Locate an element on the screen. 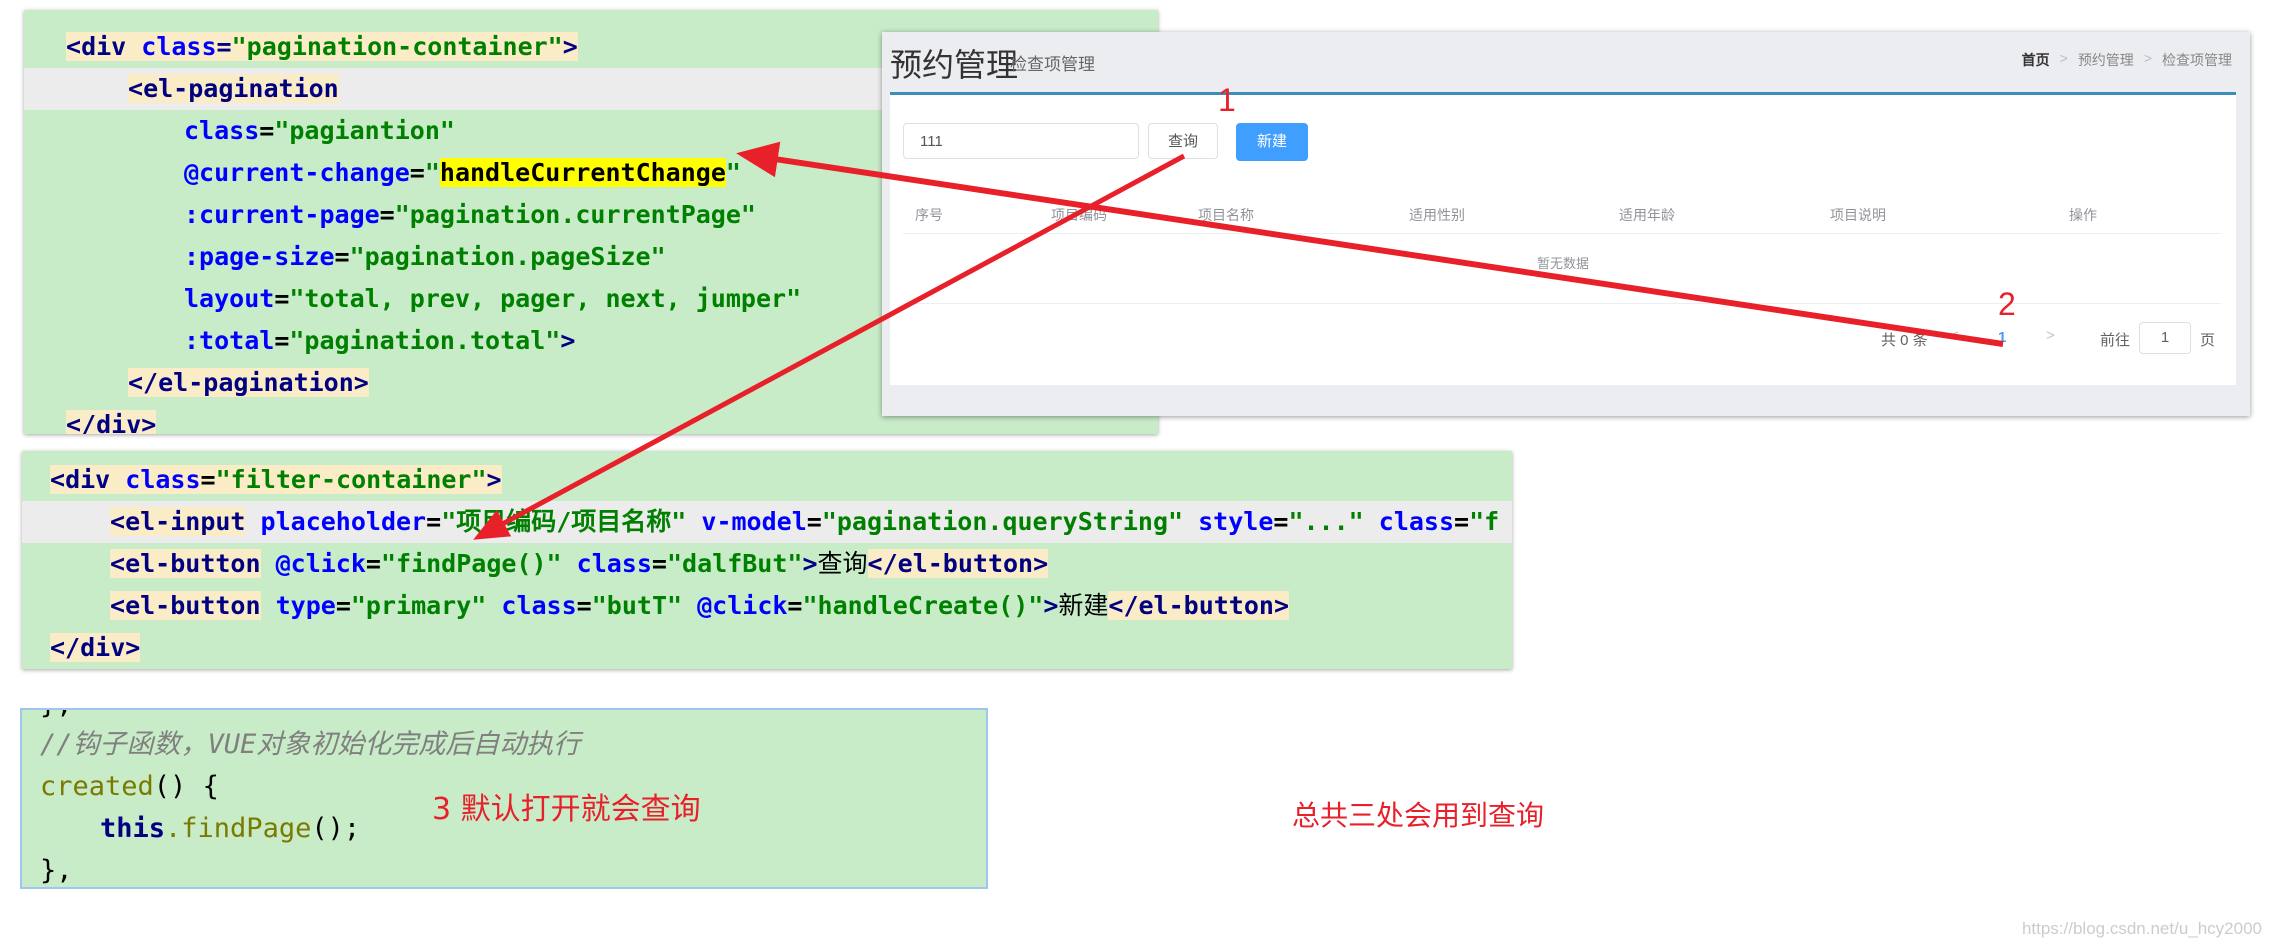 This screenshot has height=947, width=2274. arrow-query-to-findpage is located at coordinates (829, 346).